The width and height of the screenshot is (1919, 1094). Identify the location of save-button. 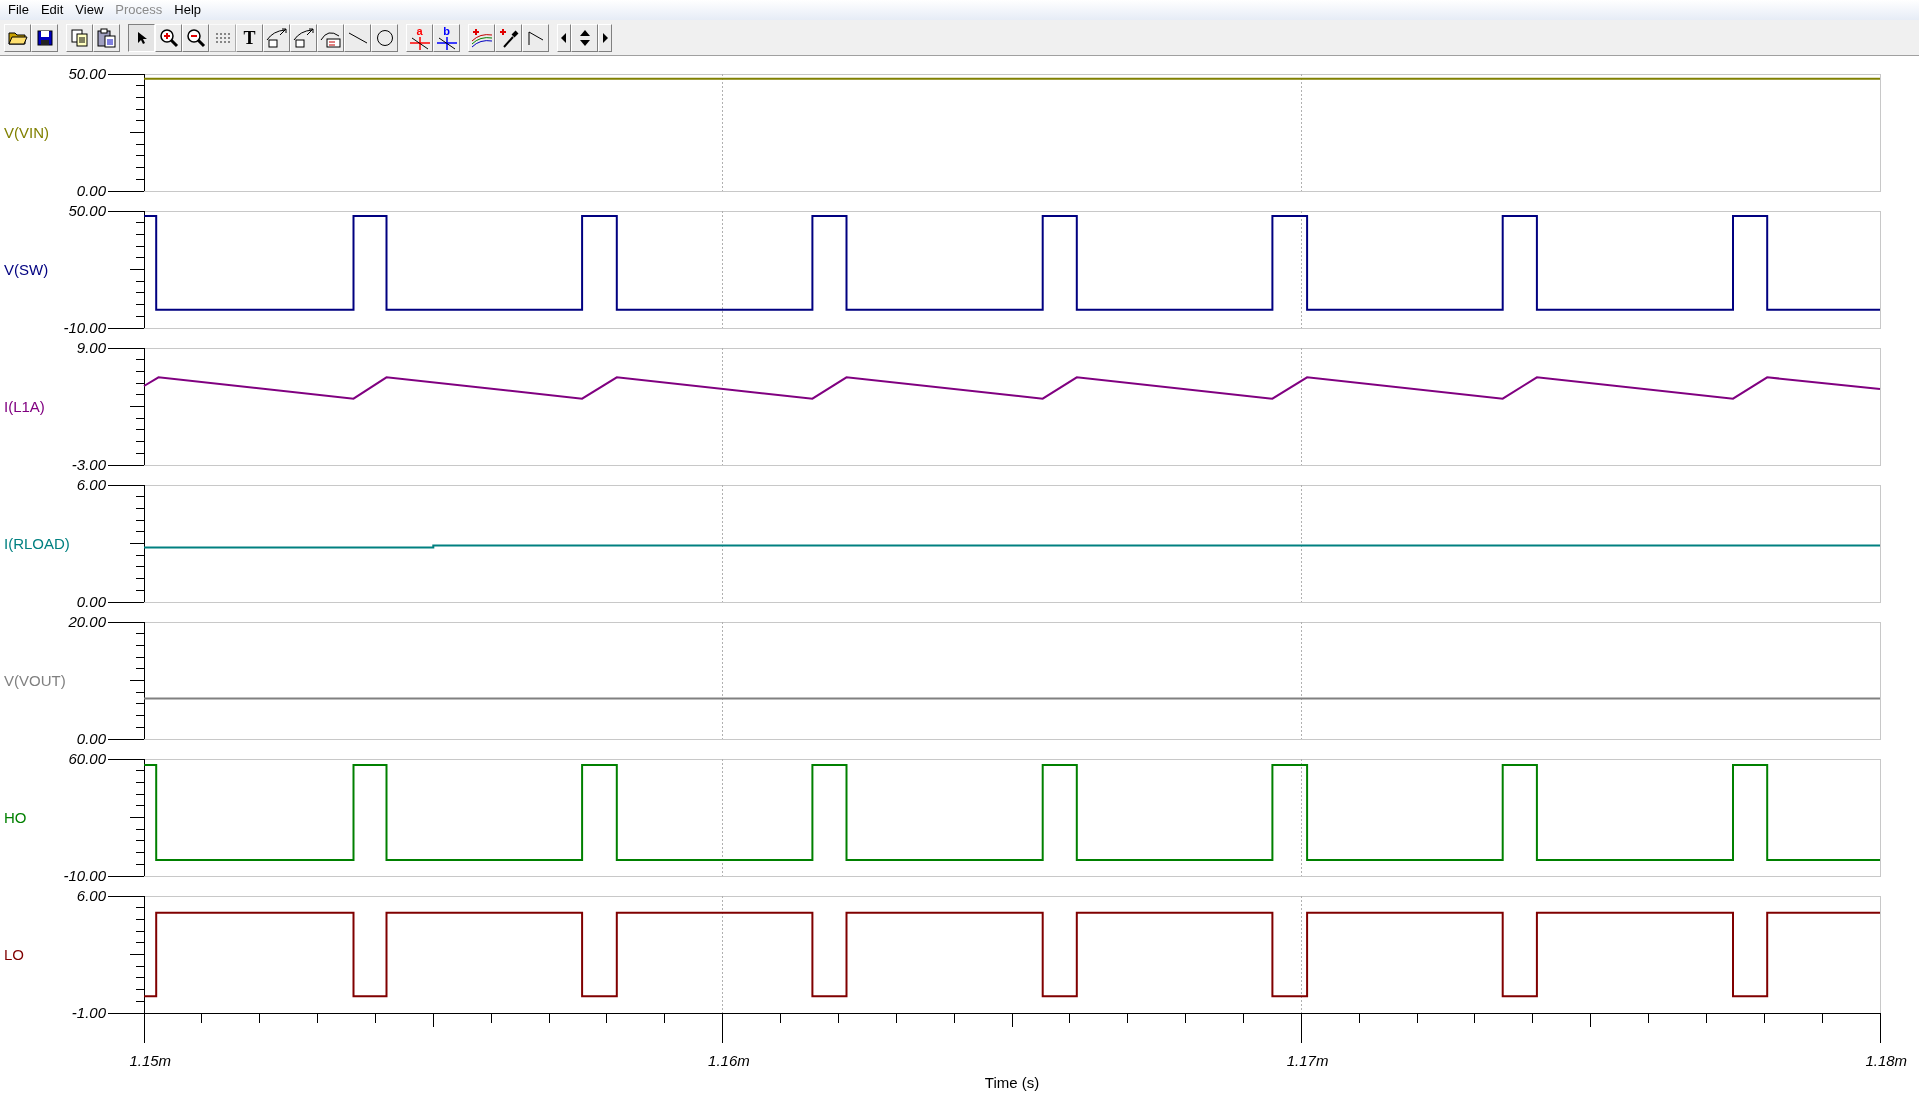
(44, 37).